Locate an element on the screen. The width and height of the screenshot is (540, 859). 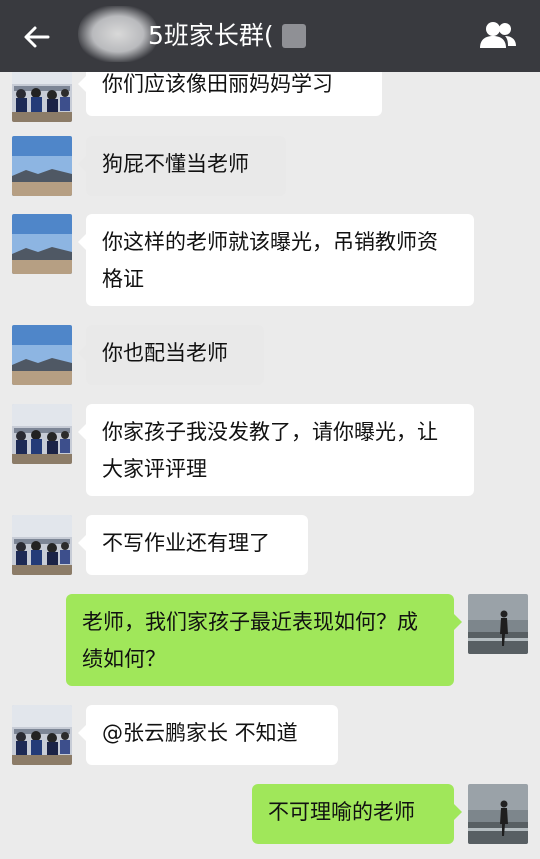
outgoing-message-bubble: 不可理喻的老师 is located at coordinates (357, 814).